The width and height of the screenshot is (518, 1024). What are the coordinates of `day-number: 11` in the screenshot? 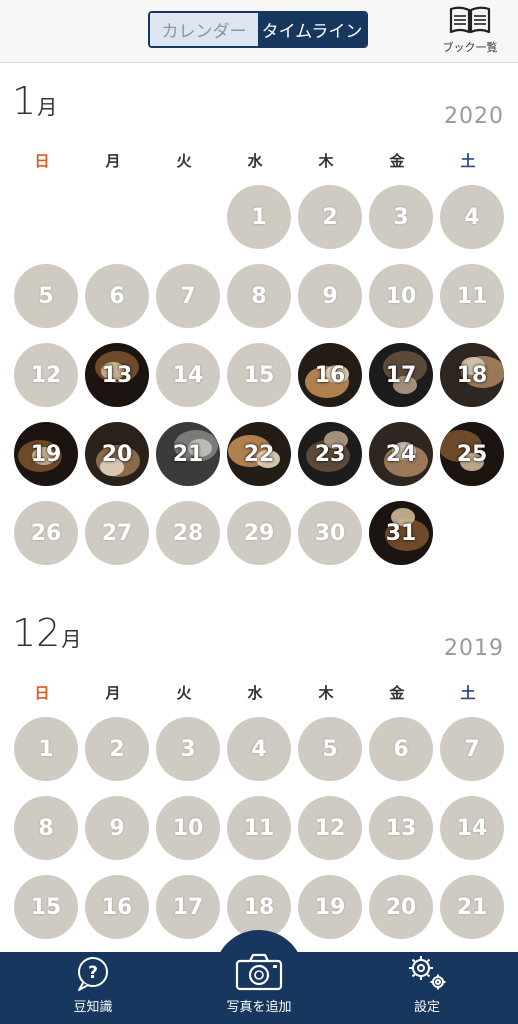 It's located at (472, 296).